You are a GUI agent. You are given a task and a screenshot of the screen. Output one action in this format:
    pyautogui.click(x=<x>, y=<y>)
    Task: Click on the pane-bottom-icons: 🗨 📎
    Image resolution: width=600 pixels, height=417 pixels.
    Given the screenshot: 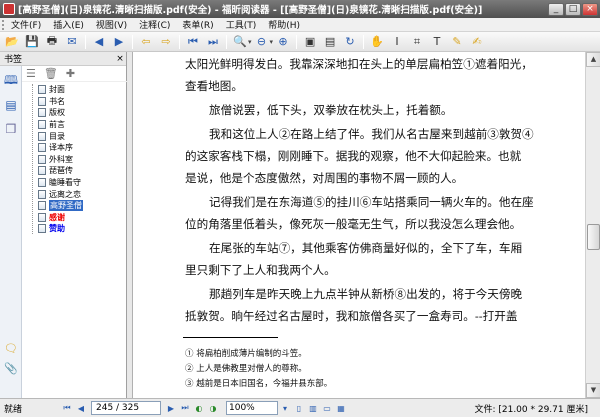 What is the action you would take?
    pyautogui.click(x=12, y=362)
    